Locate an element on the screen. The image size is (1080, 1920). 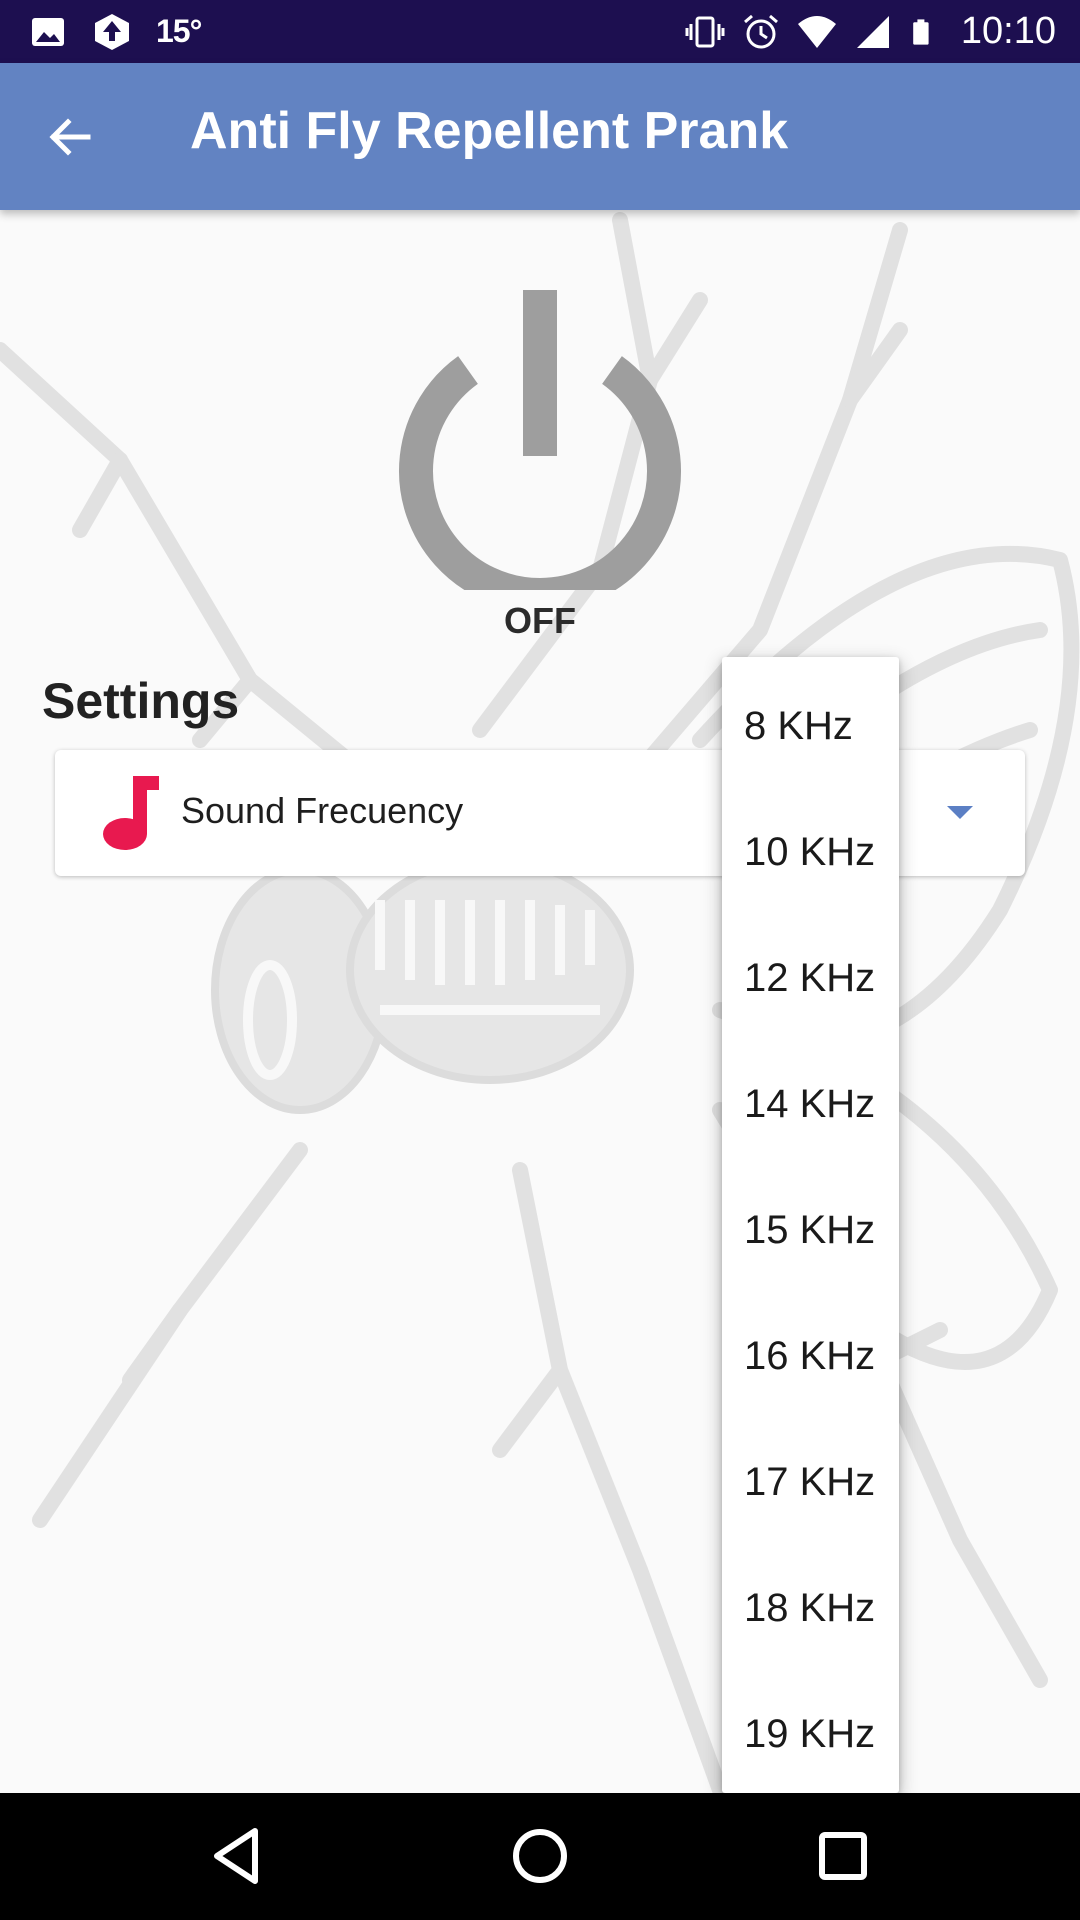
navigation-bar is located at coordinates (540, 1856).